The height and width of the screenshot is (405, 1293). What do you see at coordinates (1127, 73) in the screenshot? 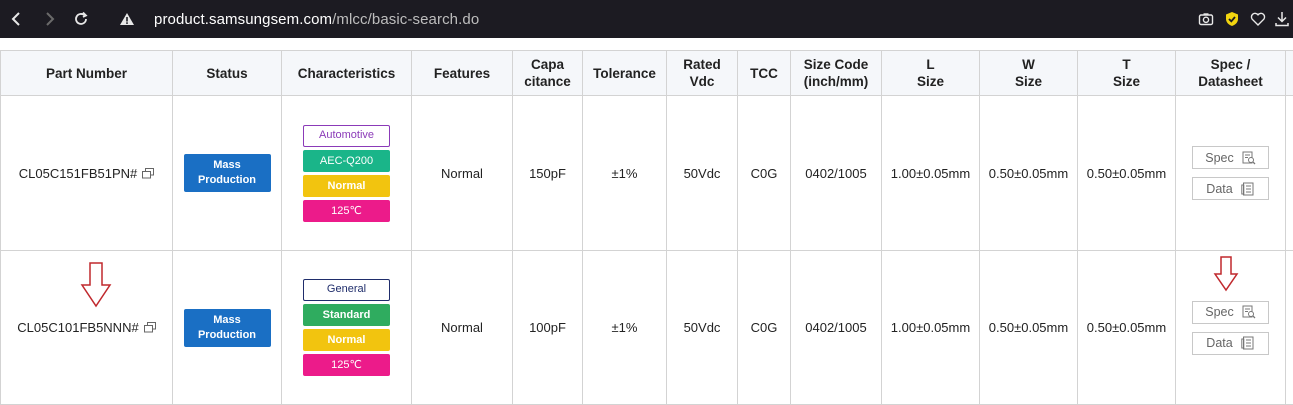
I see `header-t-size: TSize` at bounding box center [1127, 73].